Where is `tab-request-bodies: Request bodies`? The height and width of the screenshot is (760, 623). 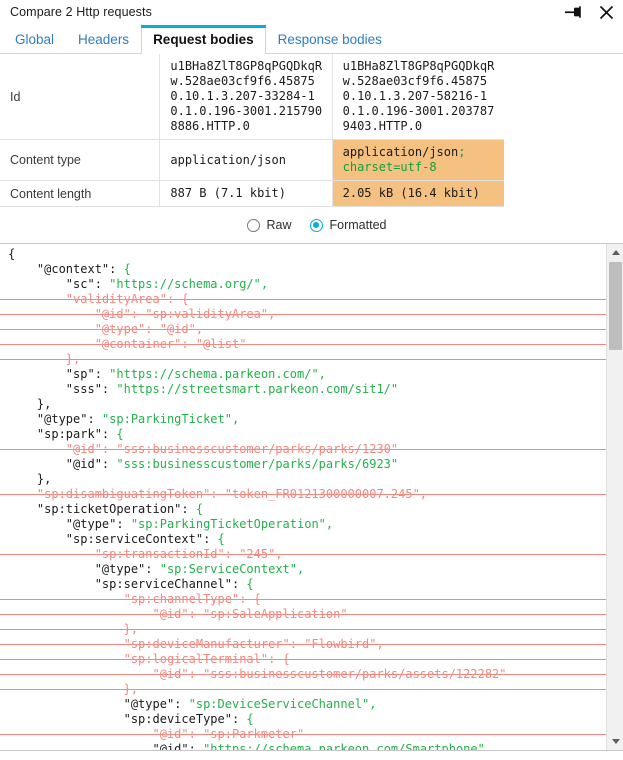 tab-request-bodies: Request bodies is located at coordinates (203, 39).